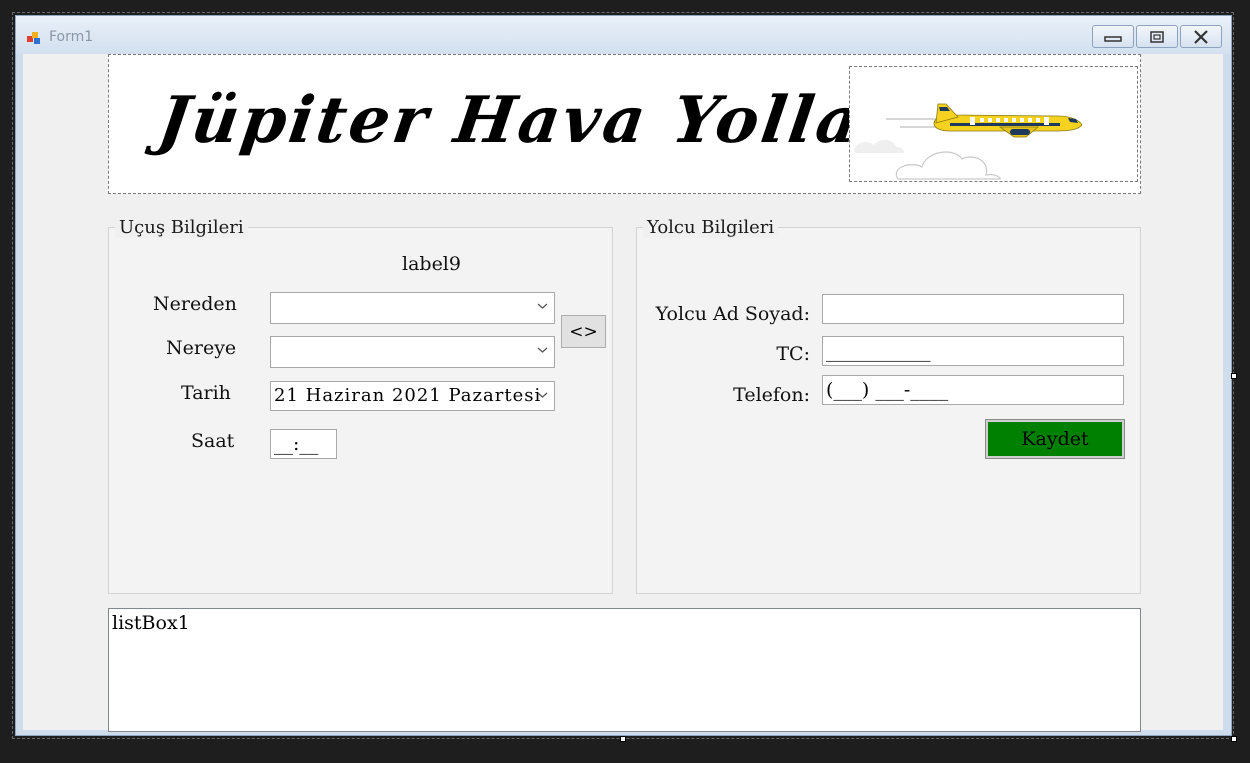 The width and height of the screenshot is (1250, 763). Describe the element at coordinates (542, 120) in the screenshot. I see `airline-title: Jüpiter Hava Yolları` at that location.